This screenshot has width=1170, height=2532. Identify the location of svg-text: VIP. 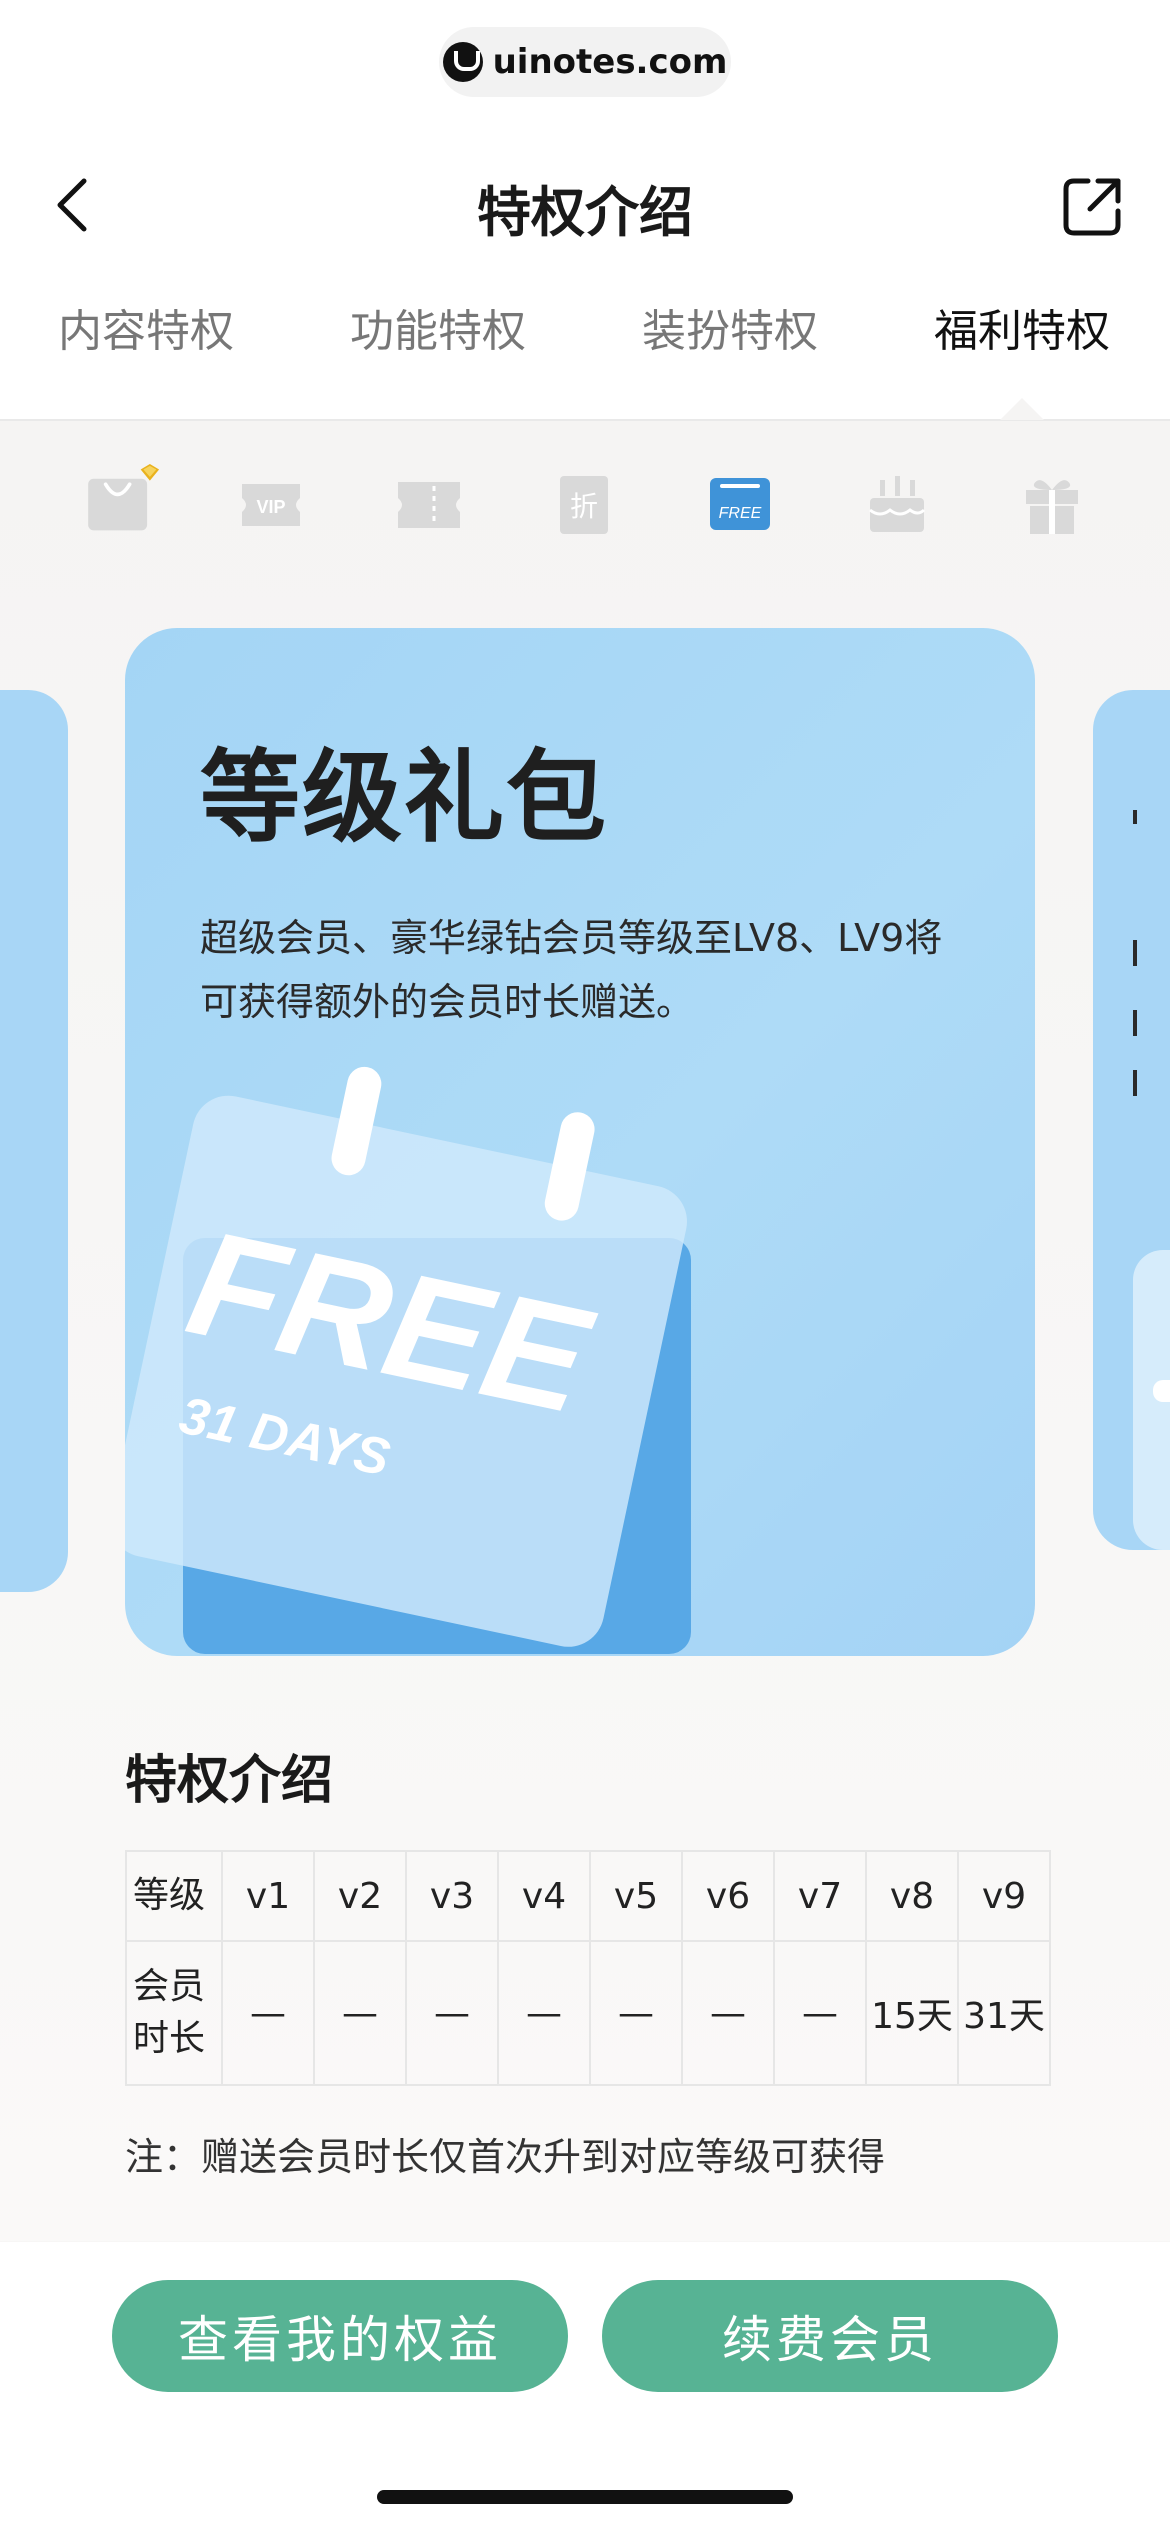
(270, 507).